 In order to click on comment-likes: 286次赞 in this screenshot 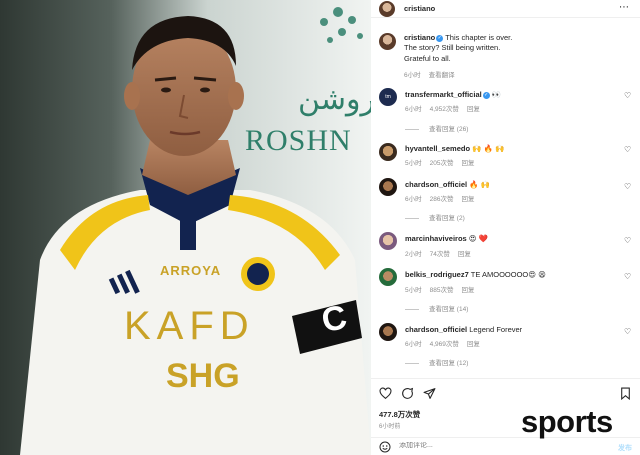, I will do `click(442, 199)`.